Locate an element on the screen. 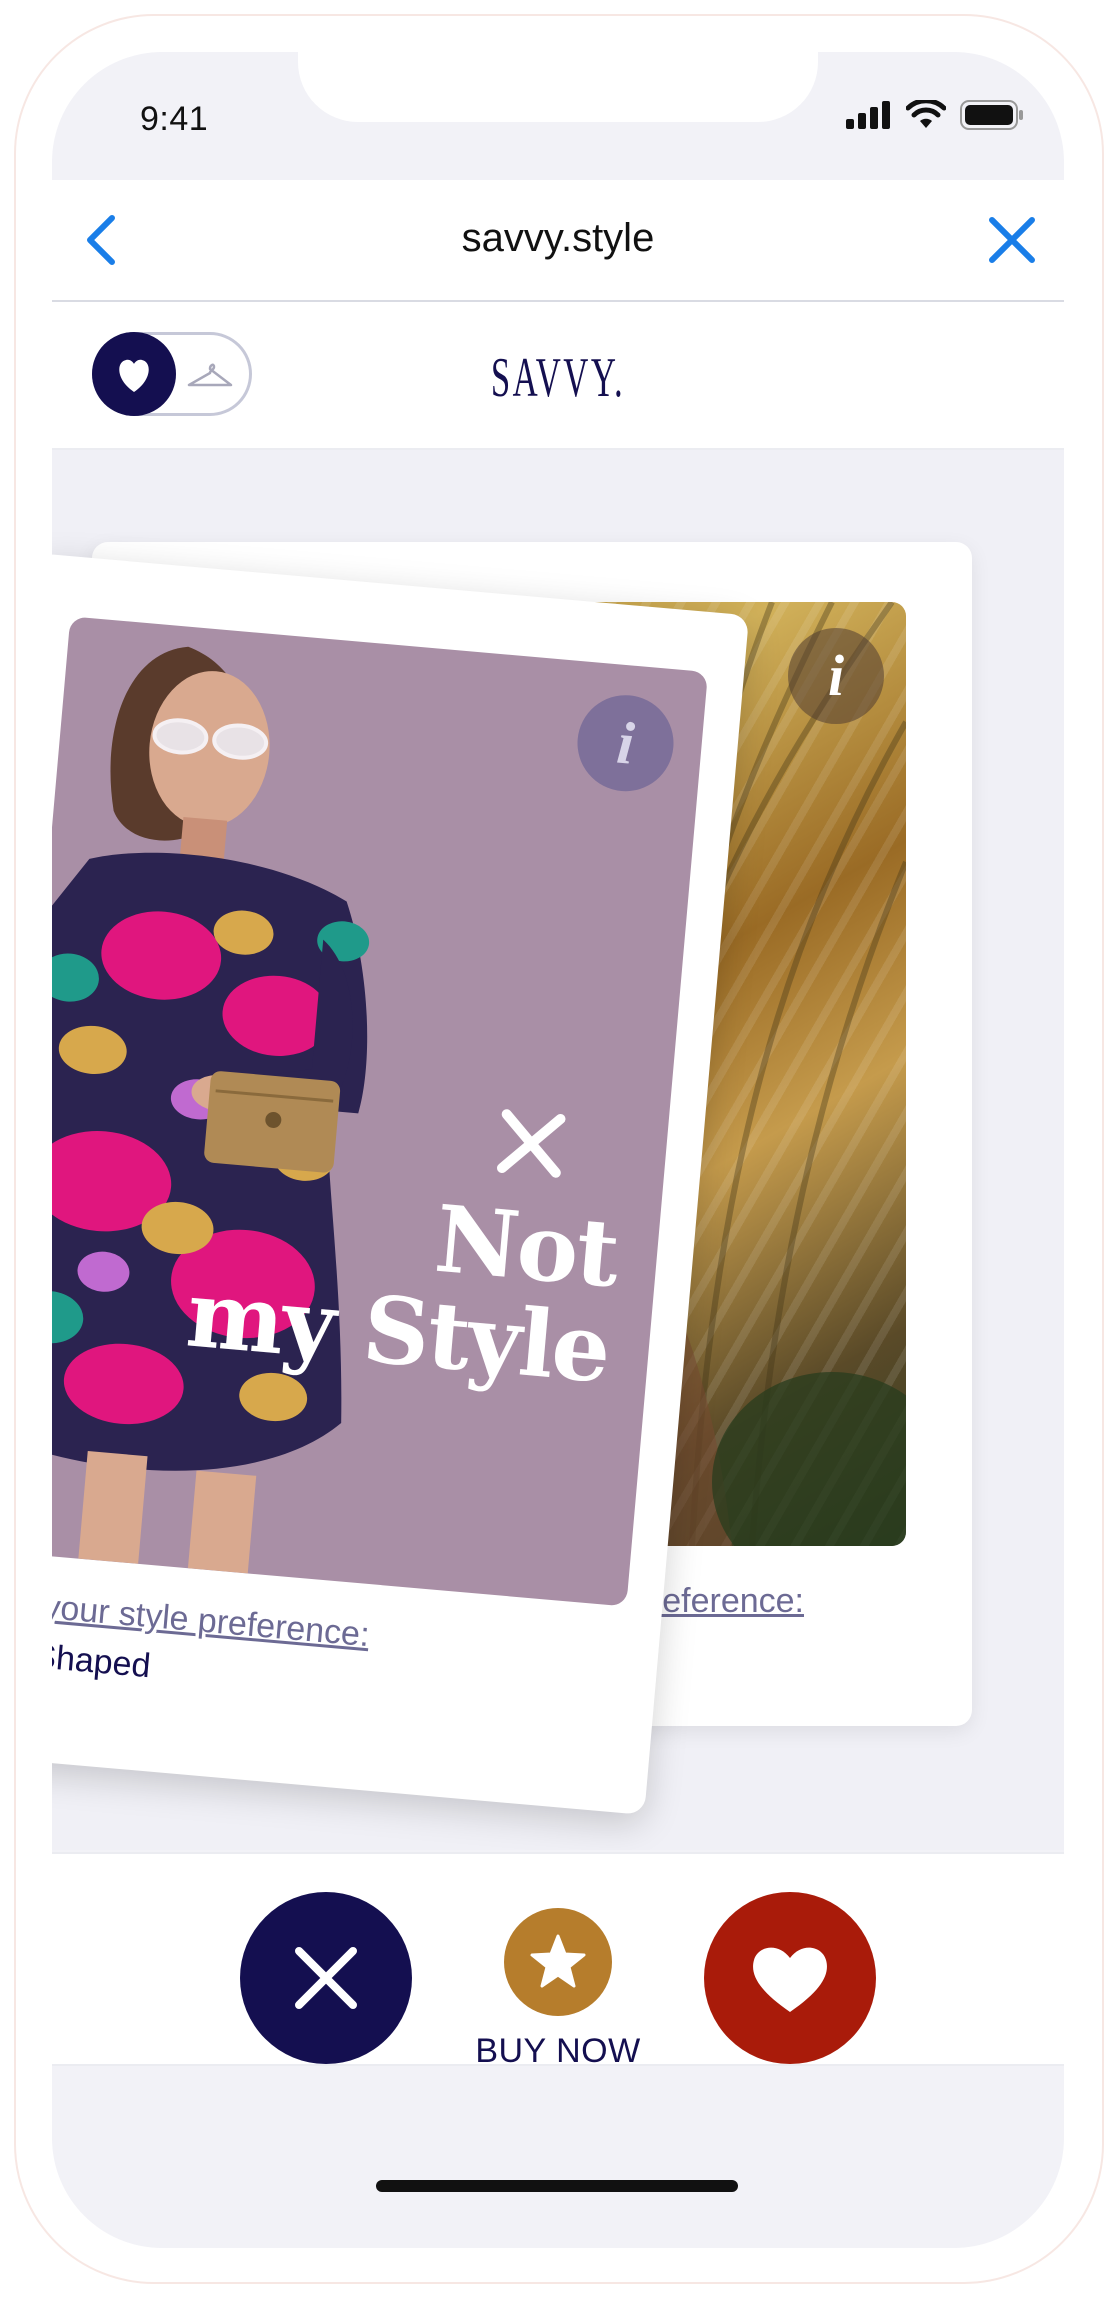  battery-icon is located at coordinates (991, 115).